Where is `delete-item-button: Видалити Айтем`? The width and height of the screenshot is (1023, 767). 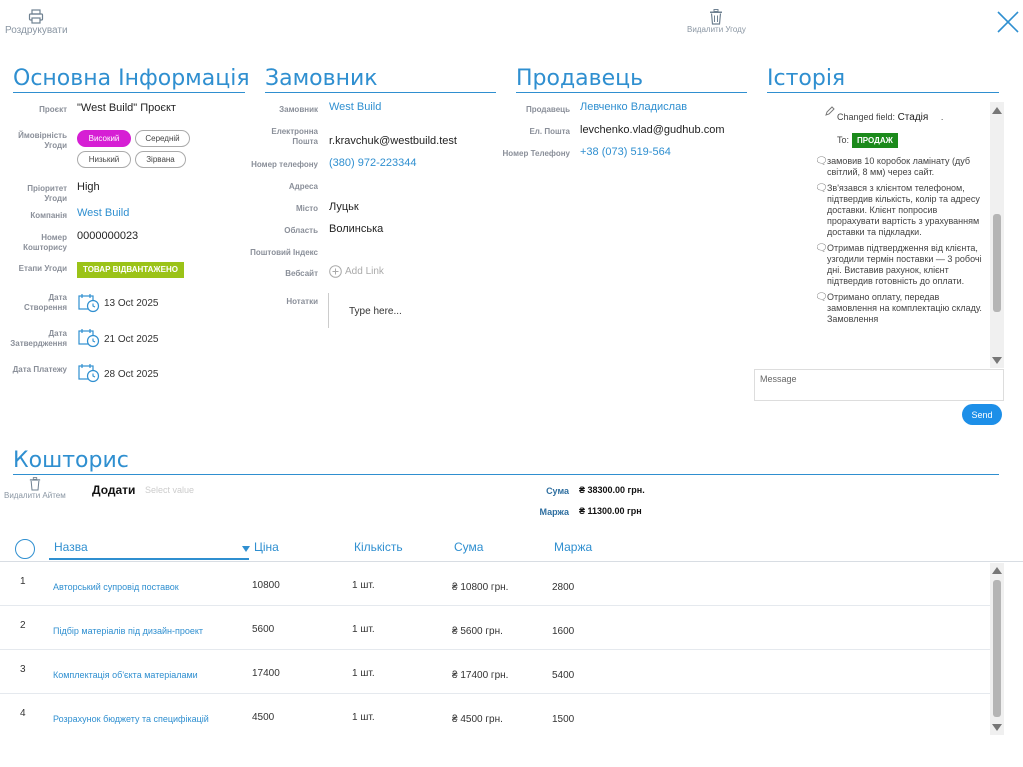
delete-item-button: Видалити Айтем is located at coordinates (35, 488).